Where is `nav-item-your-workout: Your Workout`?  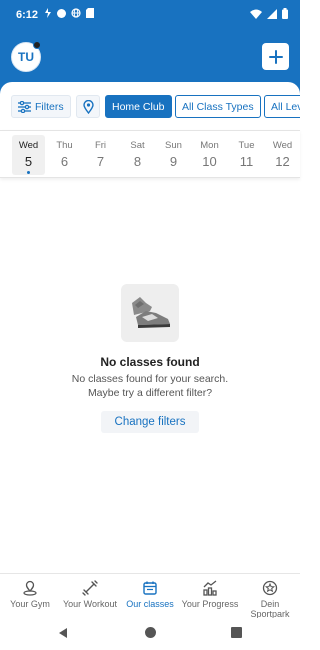 nav-item-your-workout: Your Workout is located at coordinates (90, 594).